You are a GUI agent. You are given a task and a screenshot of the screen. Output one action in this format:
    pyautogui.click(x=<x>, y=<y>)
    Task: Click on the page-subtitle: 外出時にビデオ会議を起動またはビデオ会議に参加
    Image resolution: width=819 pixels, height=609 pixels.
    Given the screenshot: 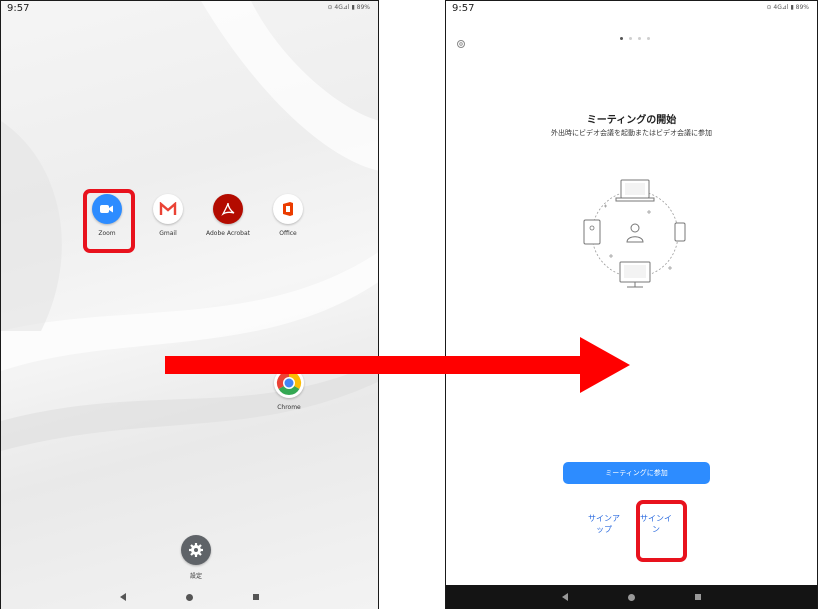 What is the action you would take?
    pyautogui.click(x=631, y=133)
    